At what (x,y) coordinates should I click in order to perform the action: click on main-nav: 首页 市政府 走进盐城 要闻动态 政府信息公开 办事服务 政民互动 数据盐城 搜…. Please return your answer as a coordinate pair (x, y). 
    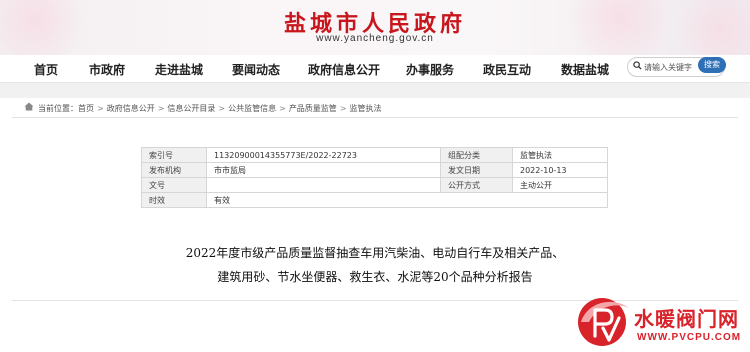
    Looking at the image, I should click on (375, 69).